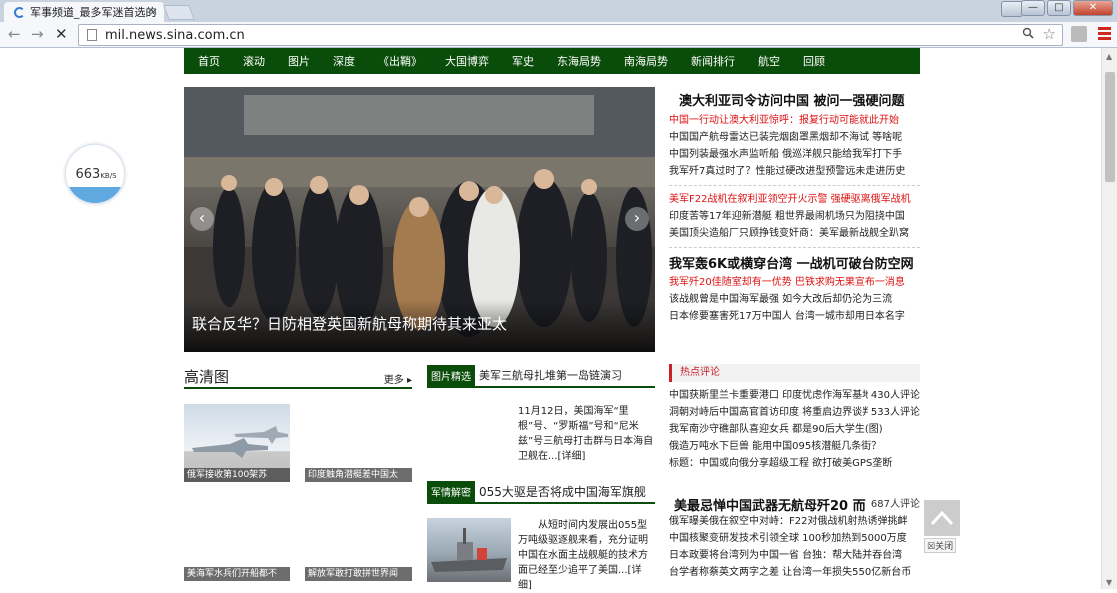  I want to click on gallery-section-title: 高清图 更多 ▸, so click(298, 377).